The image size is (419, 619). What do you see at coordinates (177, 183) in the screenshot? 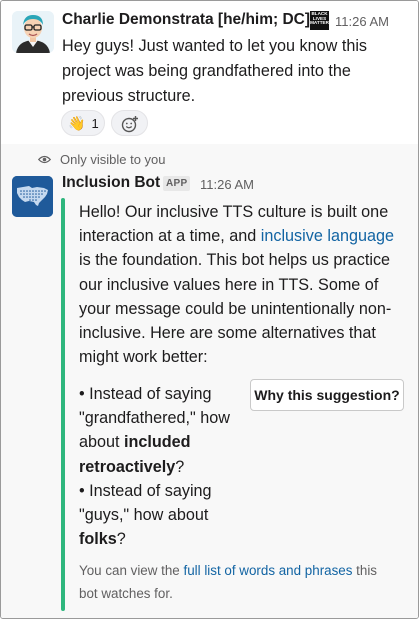
I see `app-badge: APP` at bounding box center [177, 183].